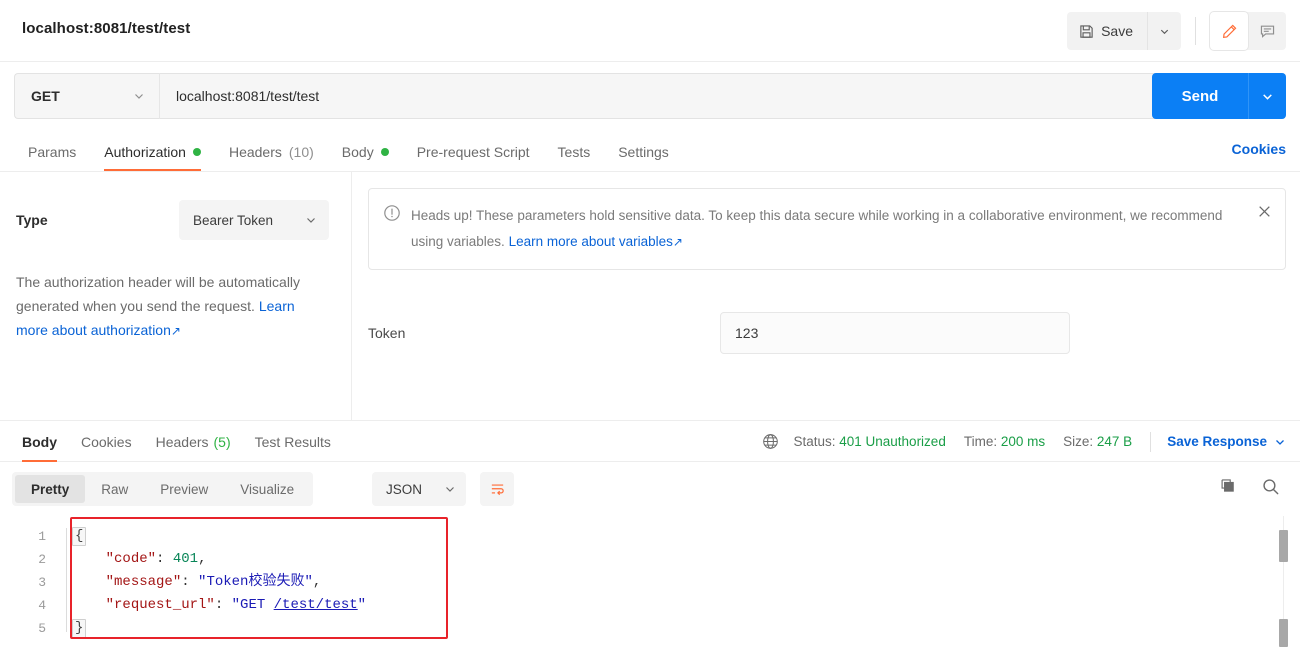 The image size is (1300, 647). I want to click on time-label: Time:, so click(980, 441).